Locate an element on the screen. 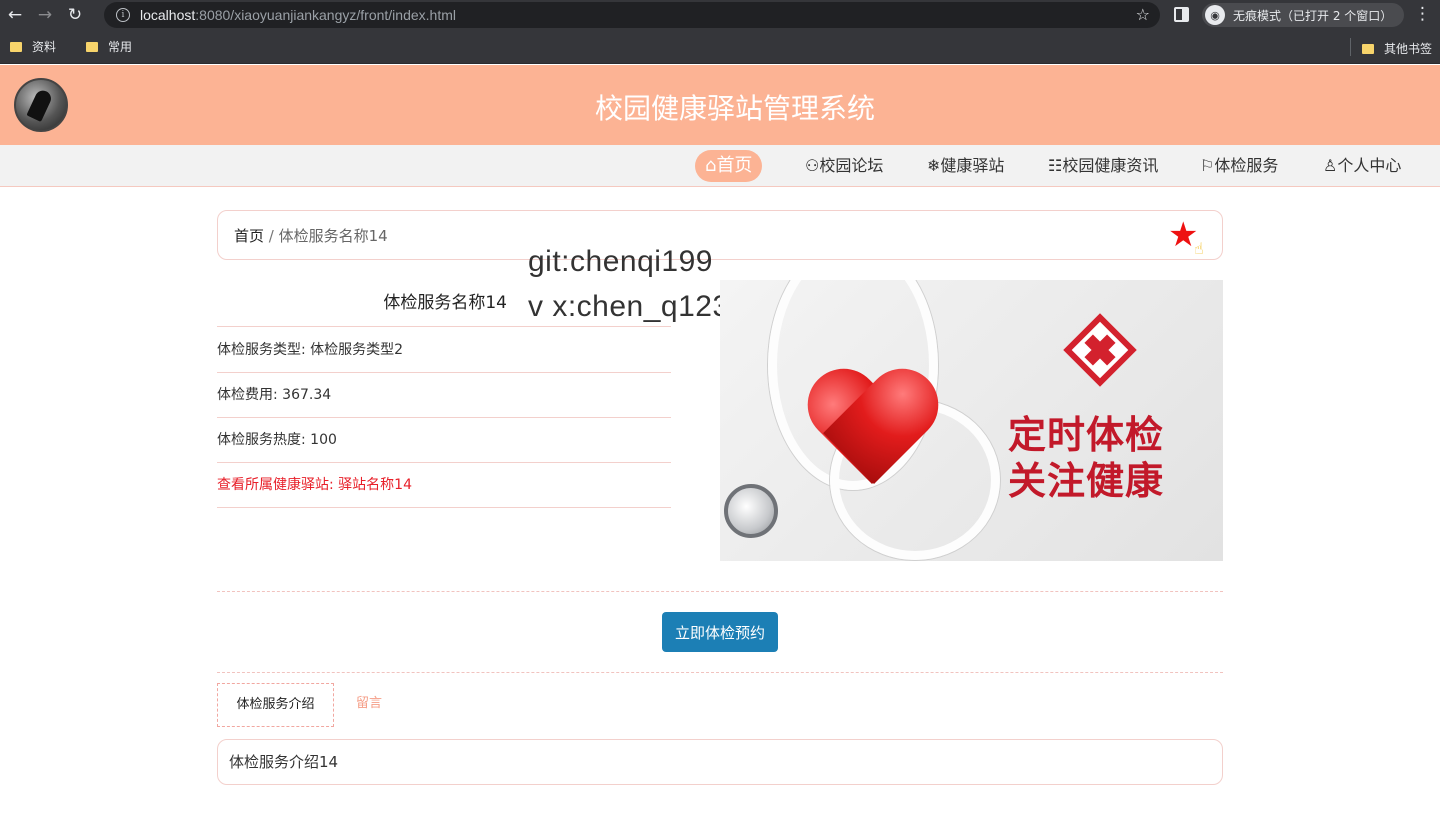  main-nav: ⌂首页 ⚇校园论坛 ❄健康驿站 ☷校园健康资讯 ⚐体检服务 ♙个人中心 is located at coordinates (720, 166).